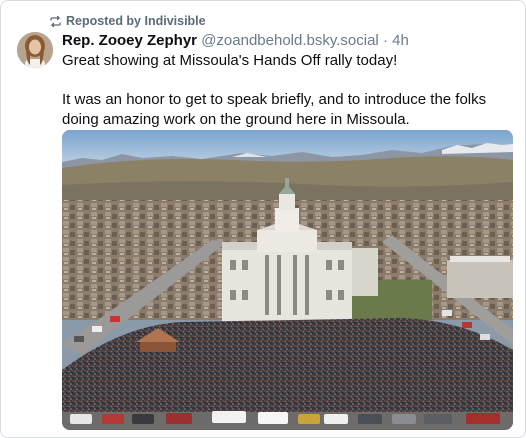  Describe the element at coordinates (55, 21) in the screenshot. I see `repost-icon` at that location.